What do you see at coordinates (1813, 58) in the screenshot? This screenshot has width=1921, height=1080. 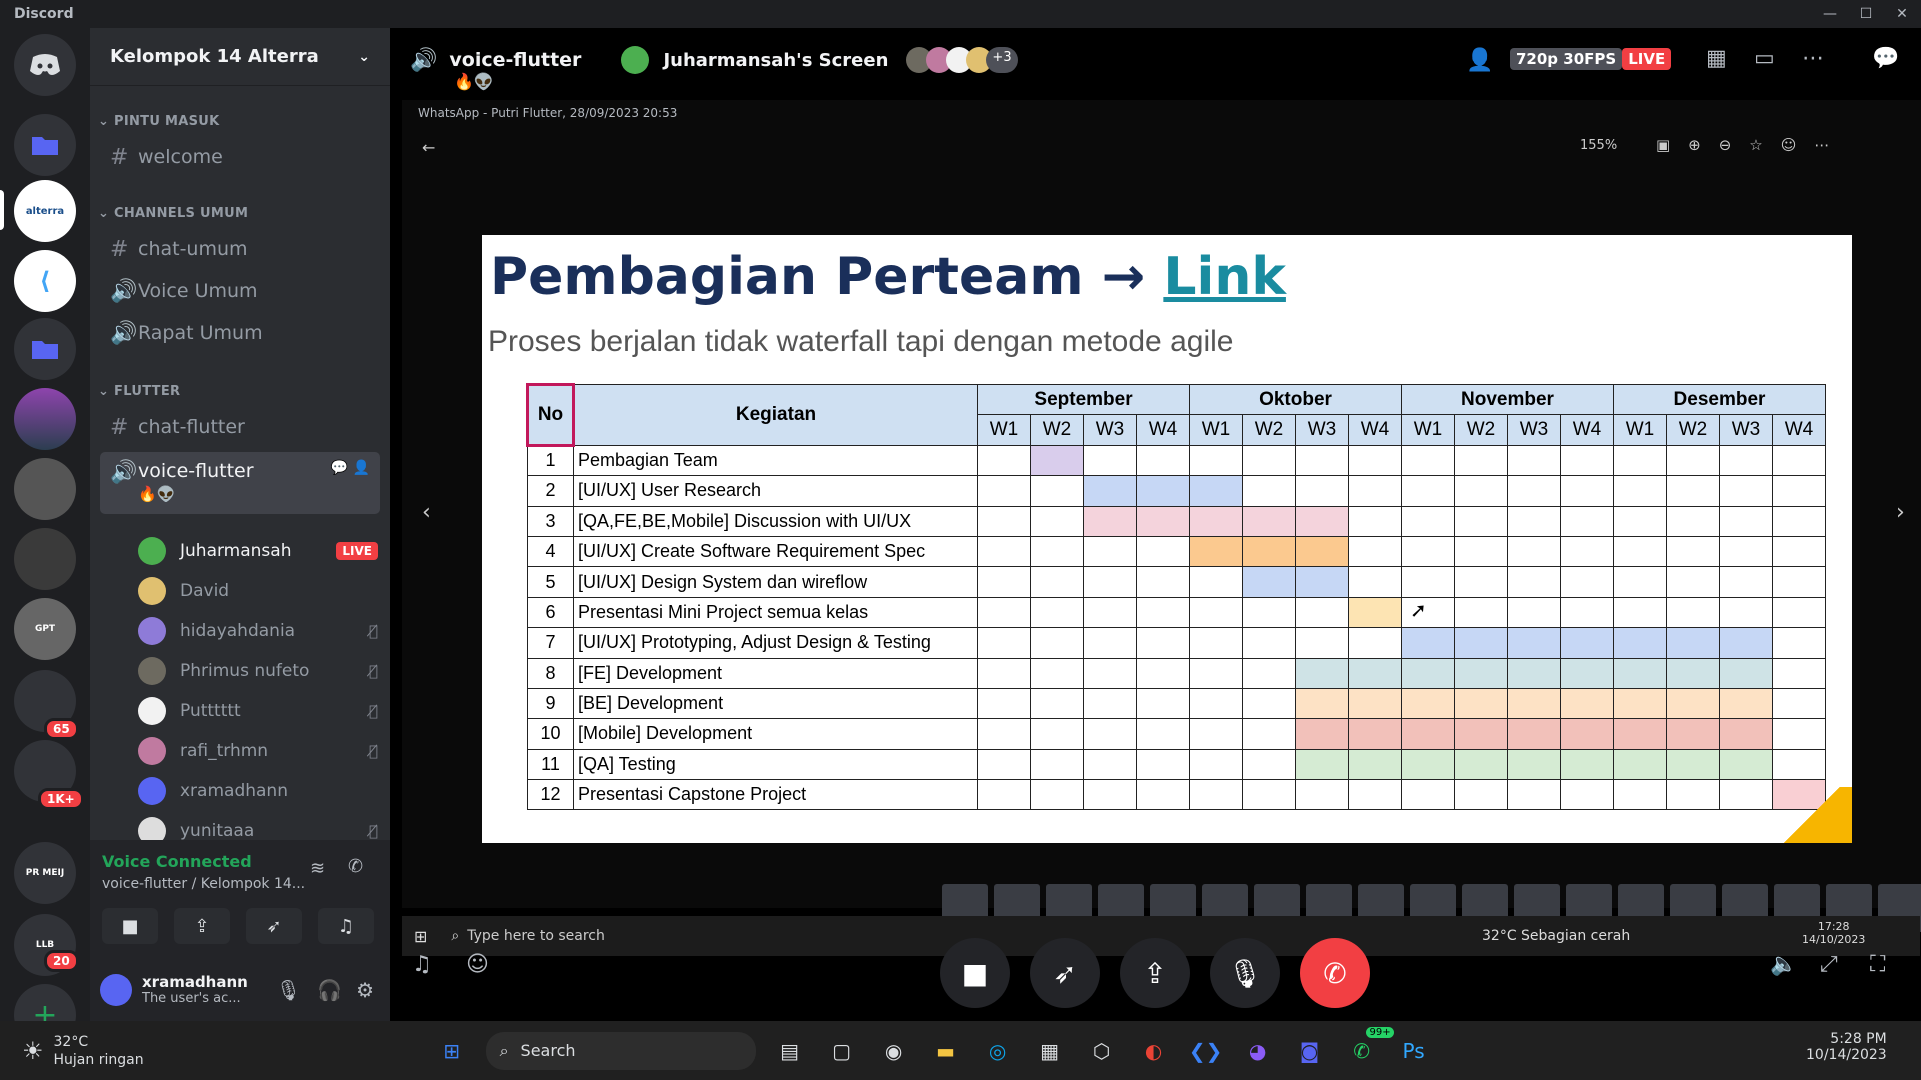 I see `more-icon: ⋯` at bounding box center [1813, 58].